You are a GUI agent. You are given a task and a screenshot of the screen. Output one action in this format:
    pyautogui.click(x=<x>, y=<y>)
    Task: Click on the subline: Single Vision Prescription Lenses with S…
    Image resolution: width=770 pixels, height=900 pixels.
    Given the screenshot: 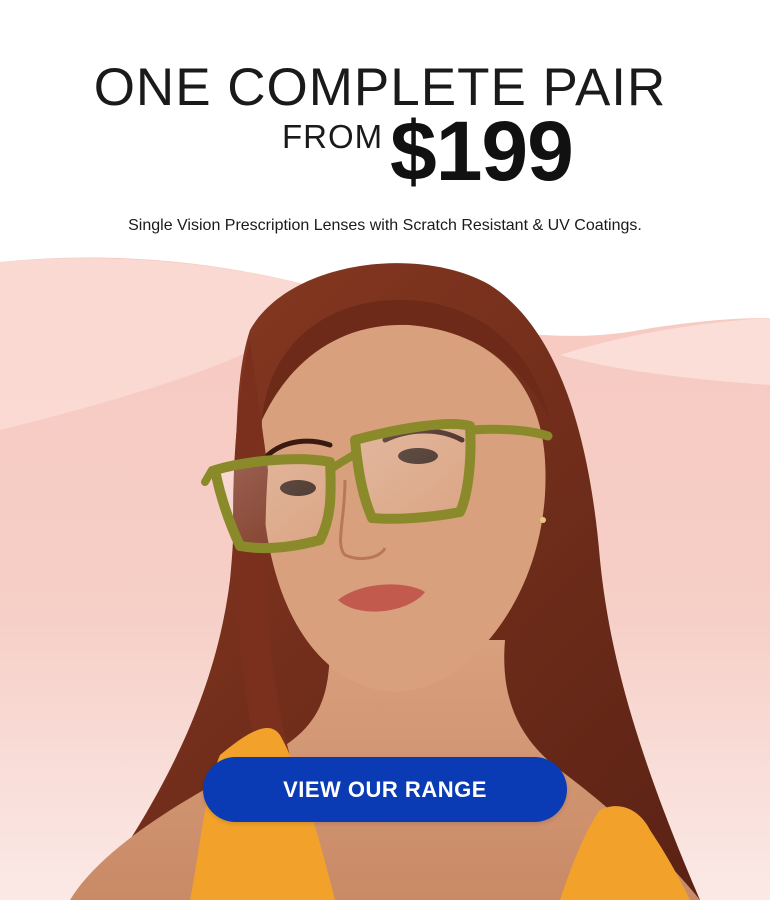 What is the action you would take?
    pyautogui.click(x=385, y=225)
    